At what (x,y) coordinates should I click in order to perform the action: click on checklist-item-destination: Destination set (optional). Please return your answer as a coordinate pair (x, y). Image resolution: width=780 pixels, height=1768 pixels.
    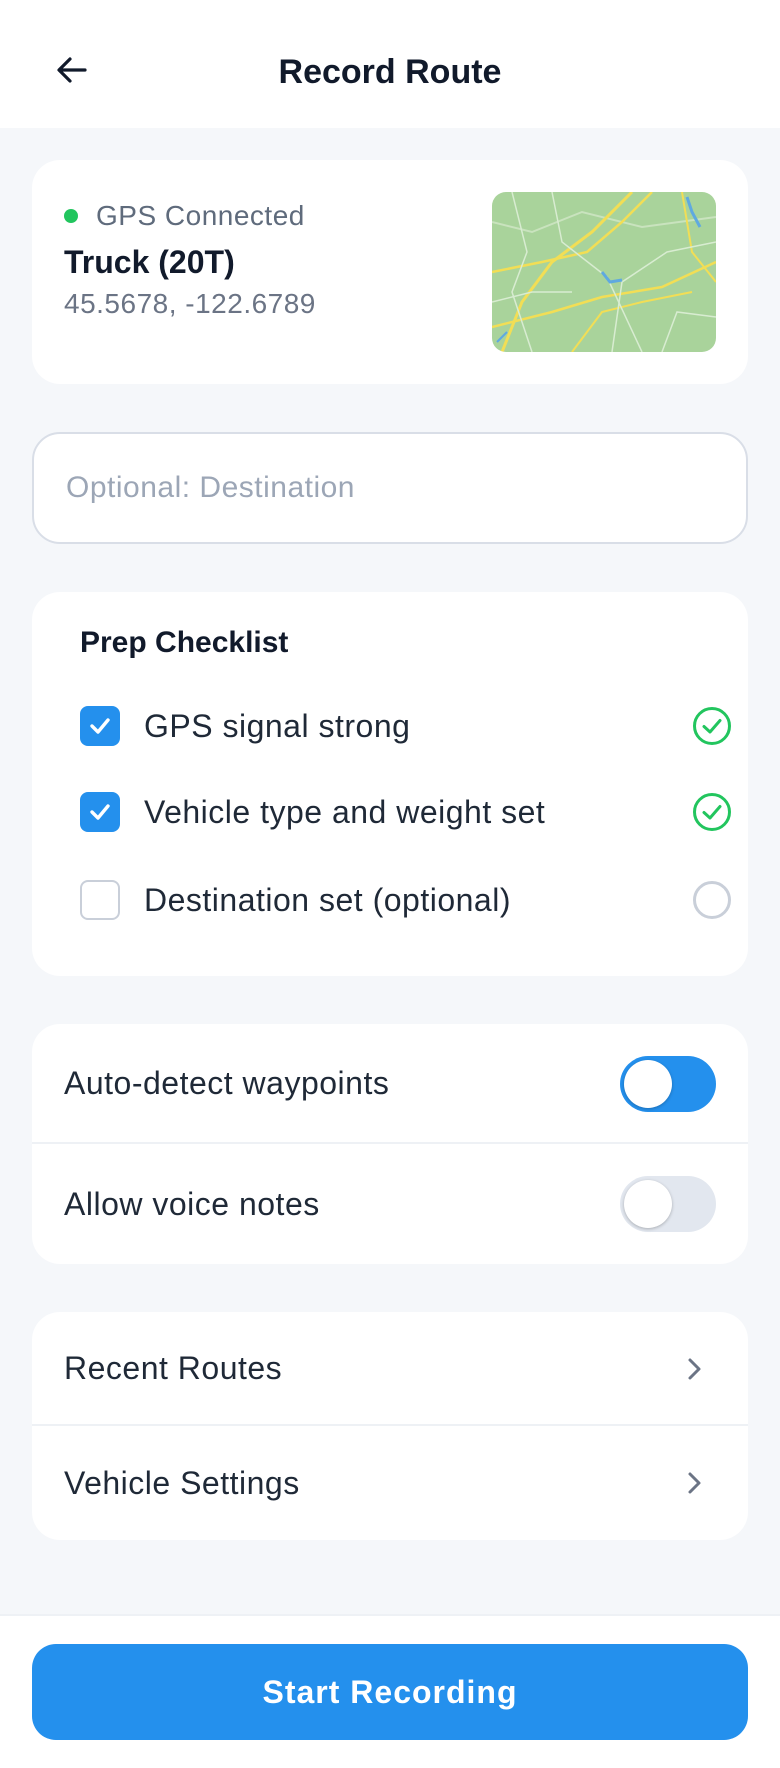
    Looking at the image, I should click on (406, 900).